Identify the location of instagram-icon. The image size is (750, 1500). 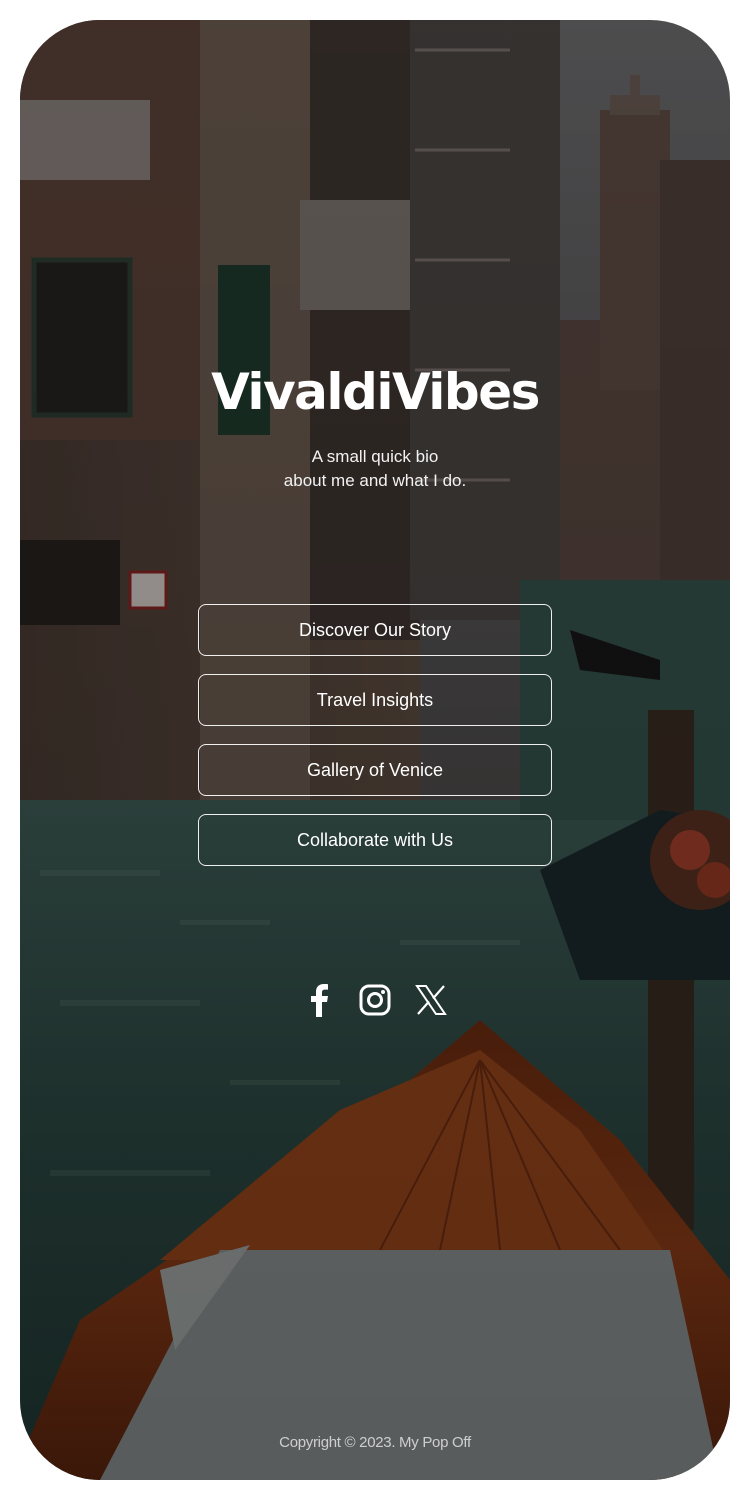
(375, 1000).